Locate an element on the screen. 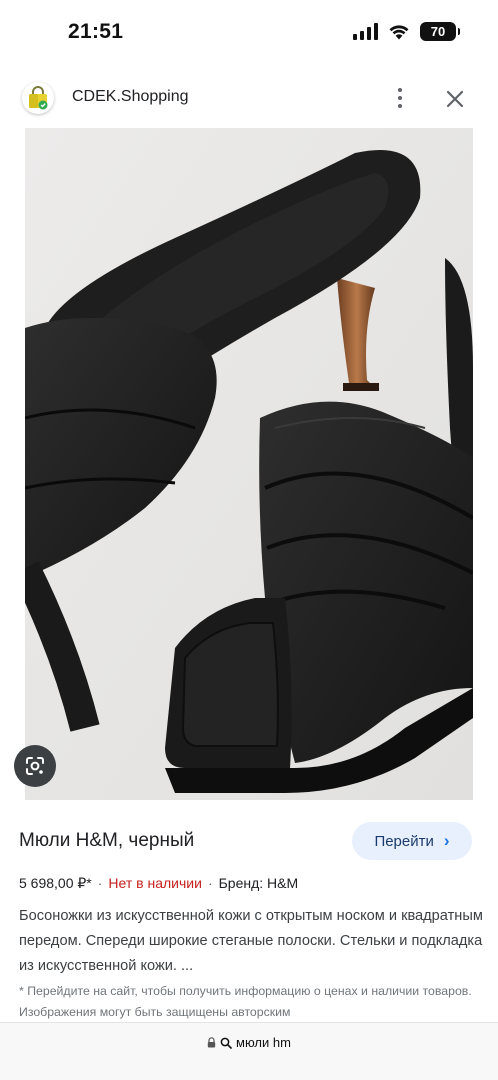 This screenshot has height=1080, width=498. close-icon is located at coordinates (455, 99).